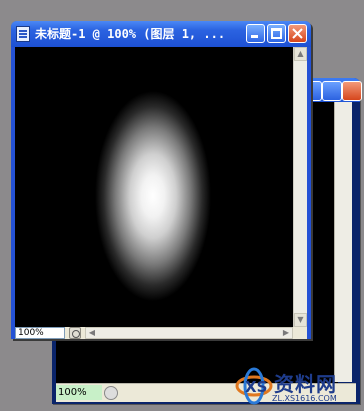  I want to click on background-vertical-scrollbar, so click(343, 242).